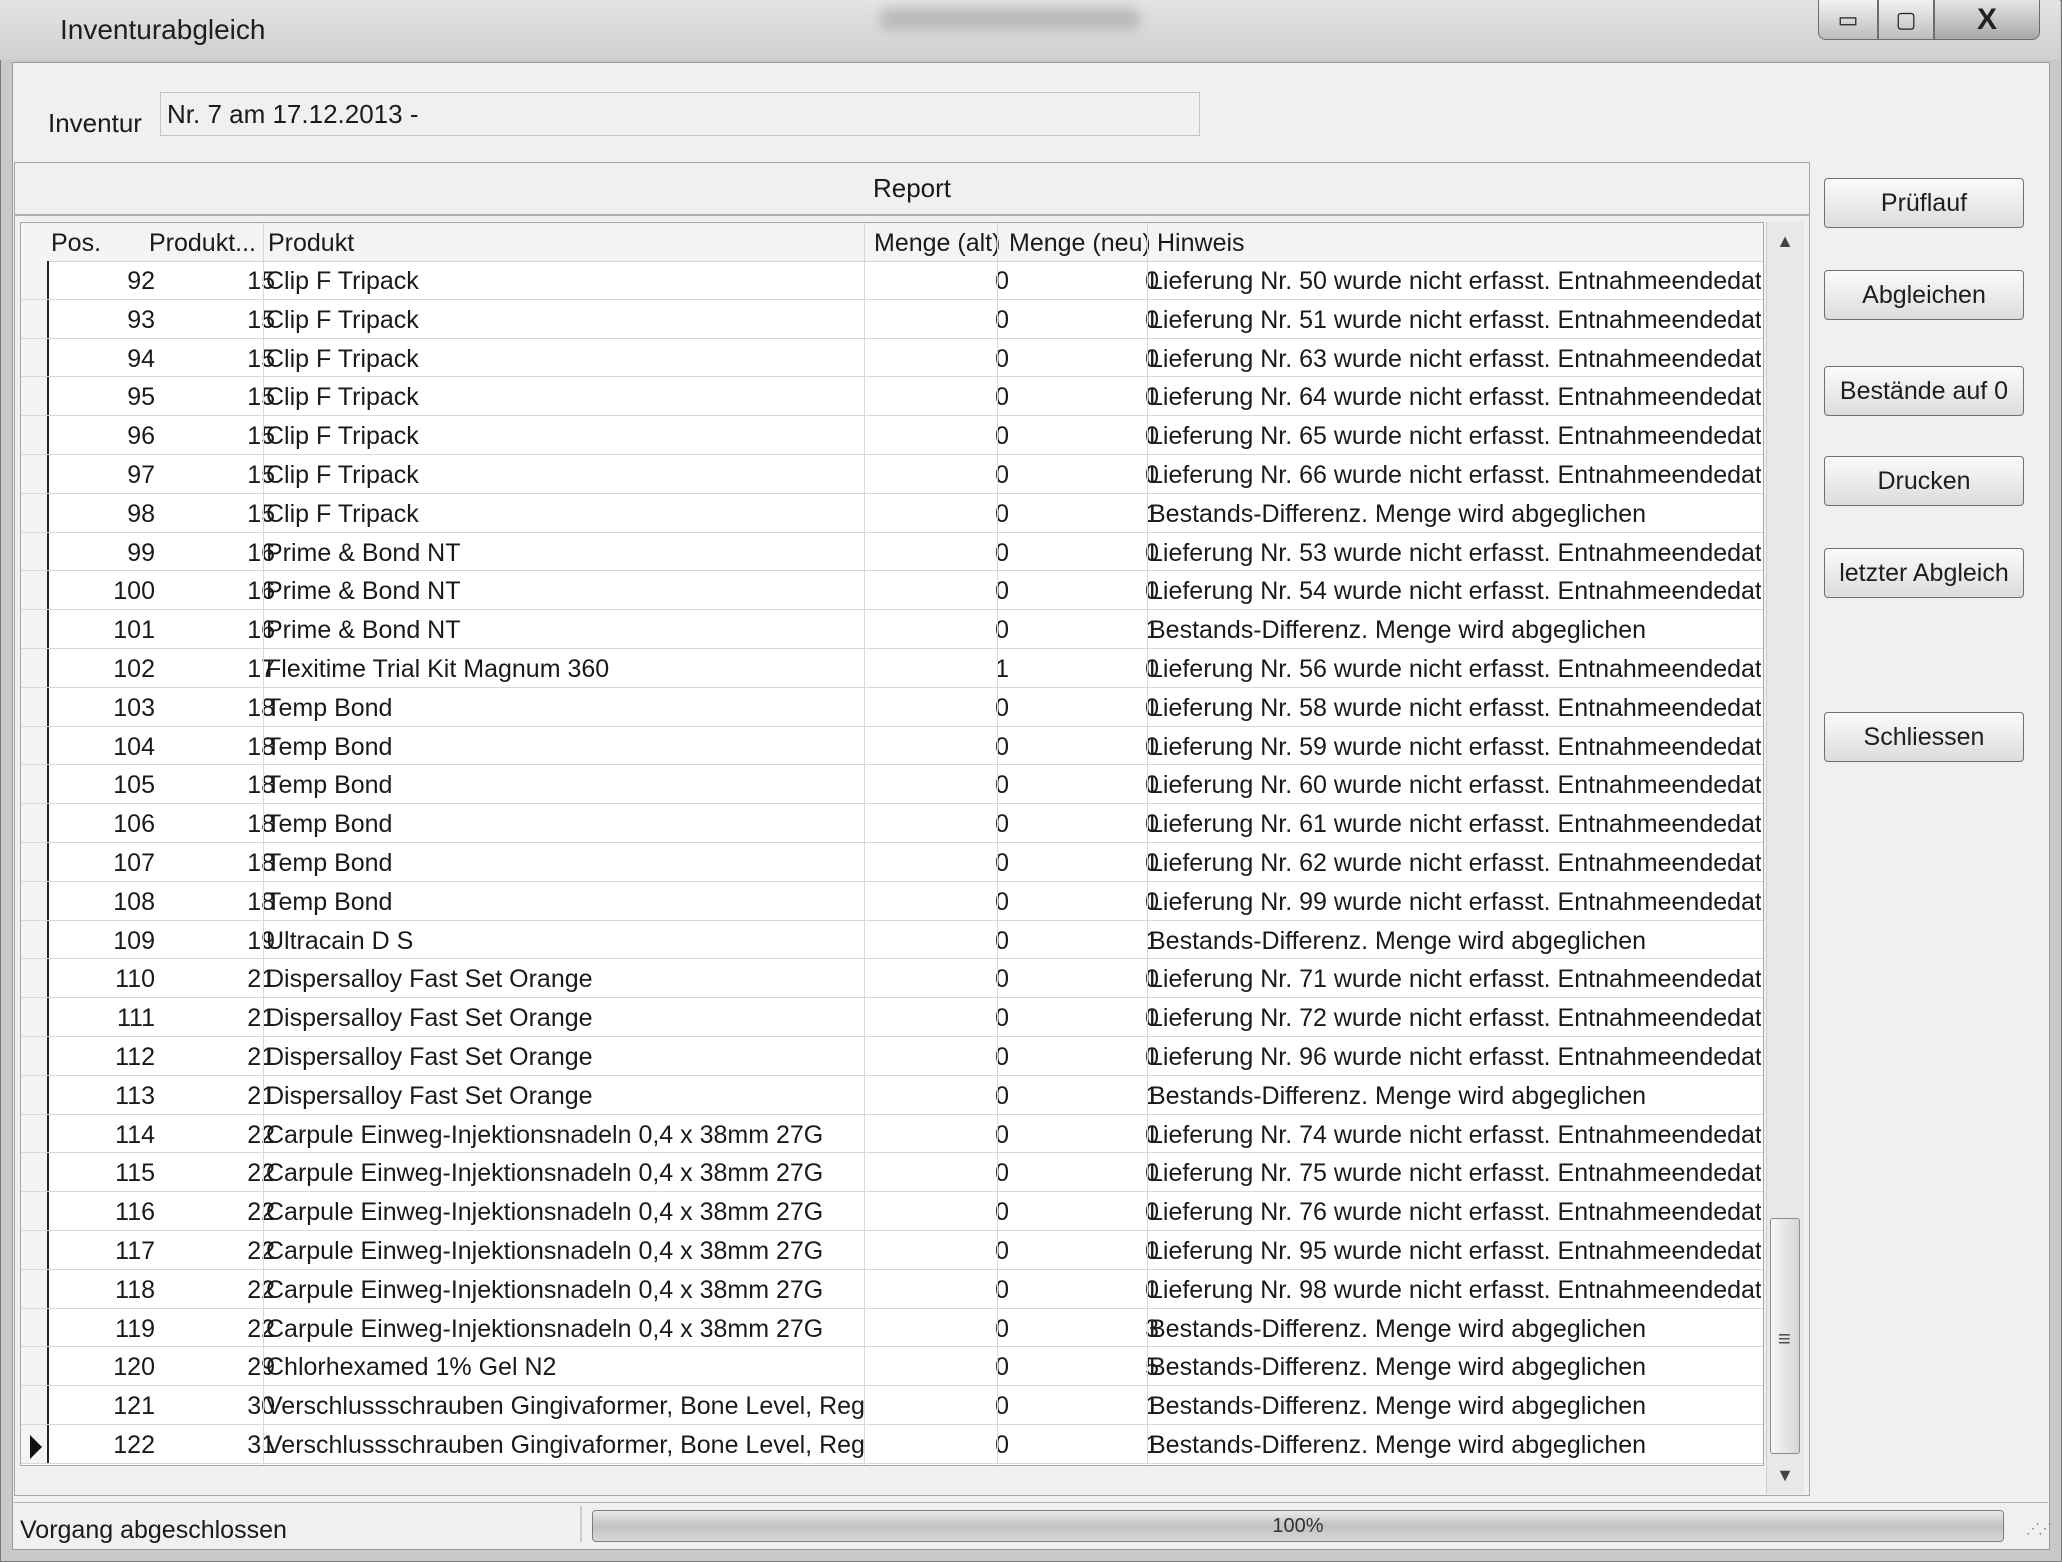 This screenshot has width=2062, height=1562. What do you see at coordinates (2039, 1528) in the screenshot?
I see `resize-grip-icon: ⋰⋰` at bounding box center [2039, 1528].